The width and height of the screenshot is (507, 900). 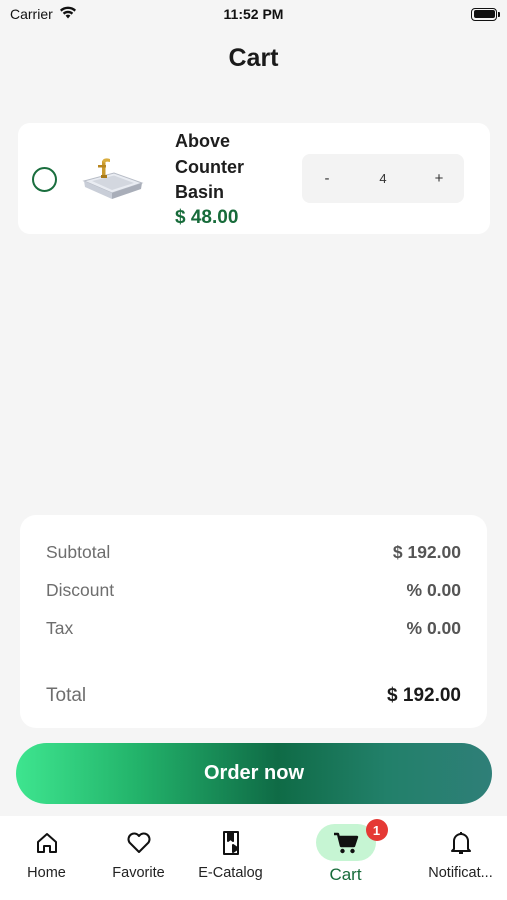 What do you see at coordinates (253, 696) in the screenshot?
I see `total-row: Total $ 192.00` at bounding box center [253, 696].